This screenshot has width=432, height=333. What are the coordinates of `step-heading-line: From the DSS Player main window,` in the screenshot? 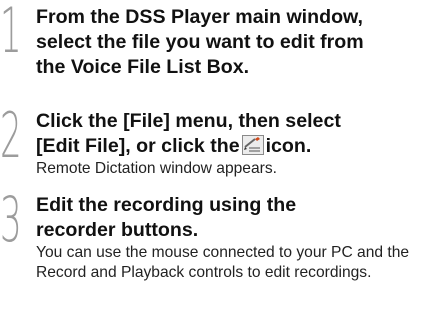 It's located at (199, 17).